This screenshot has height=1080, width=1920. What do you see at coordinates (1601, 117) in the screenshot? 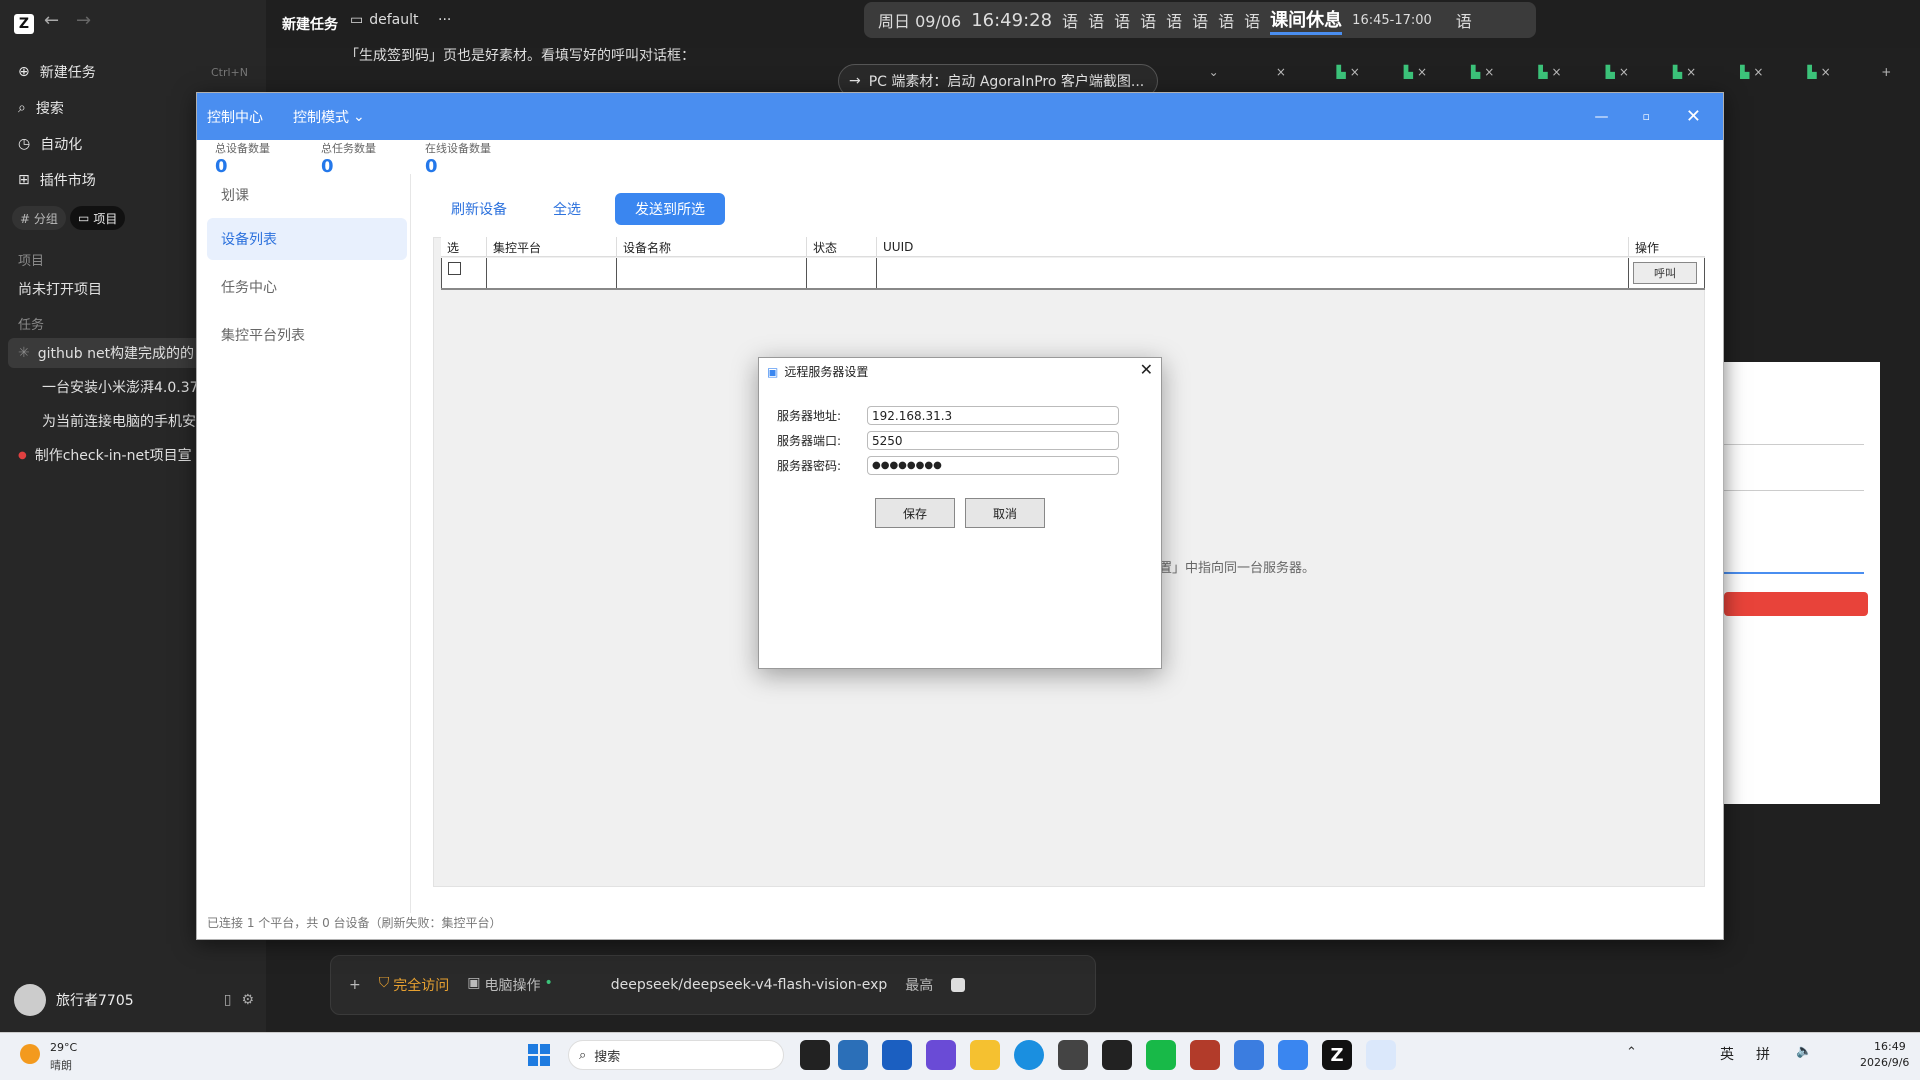
I see `minimize-icon: —` at bounding box center [1601, 117].